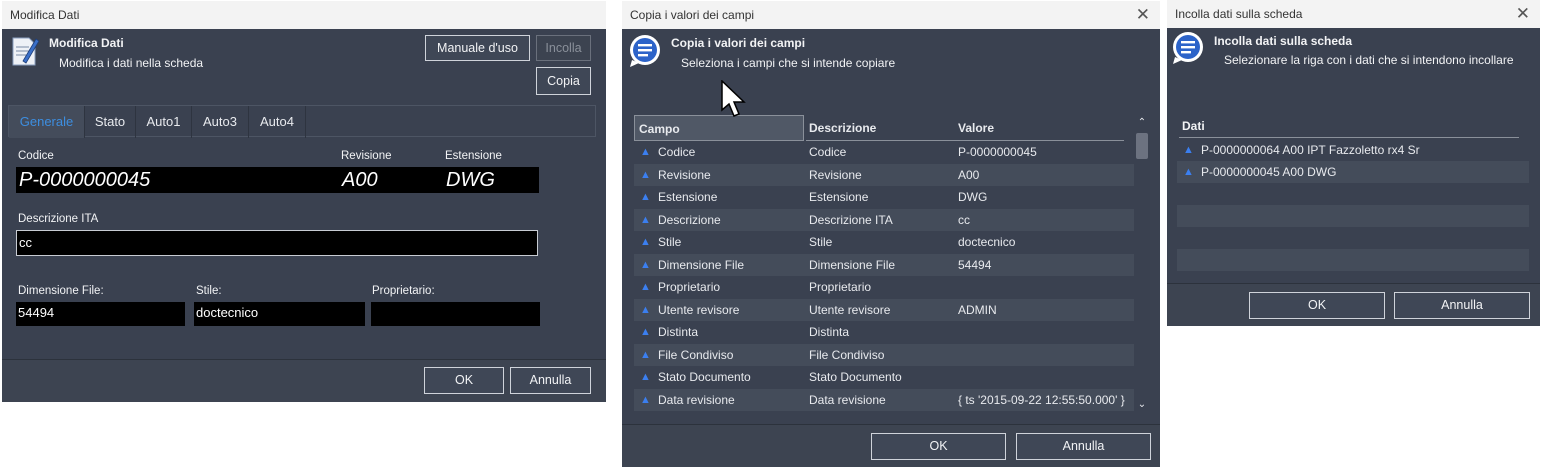  Describe the element at coordinates (696, 399) in the screenshot. I see `cell-campo: Data revisione` at that location.